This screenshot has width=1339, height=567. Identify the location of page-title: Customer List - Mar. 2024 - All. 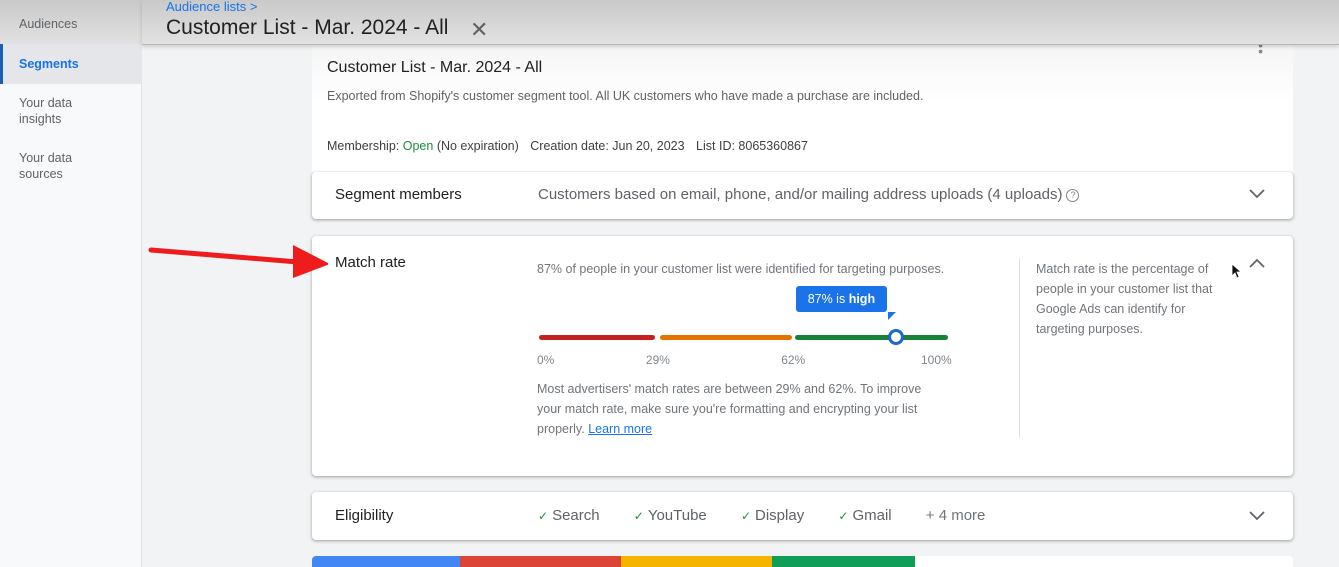
(307, 27).